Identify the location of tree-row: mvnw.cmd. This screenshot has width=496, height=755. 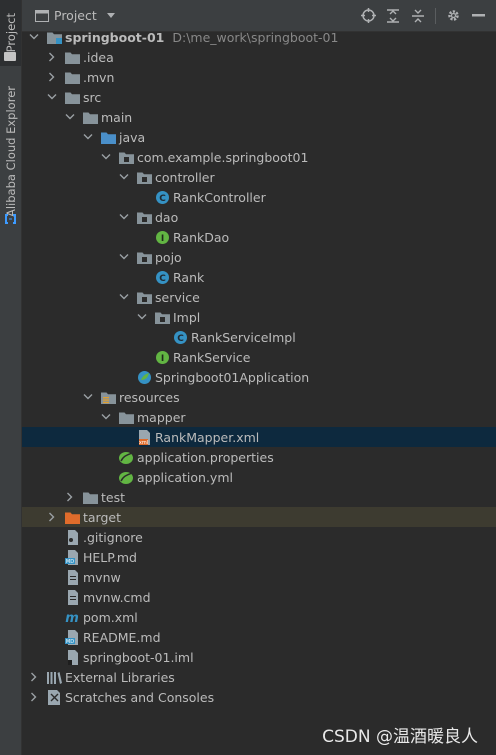
(259, 597).